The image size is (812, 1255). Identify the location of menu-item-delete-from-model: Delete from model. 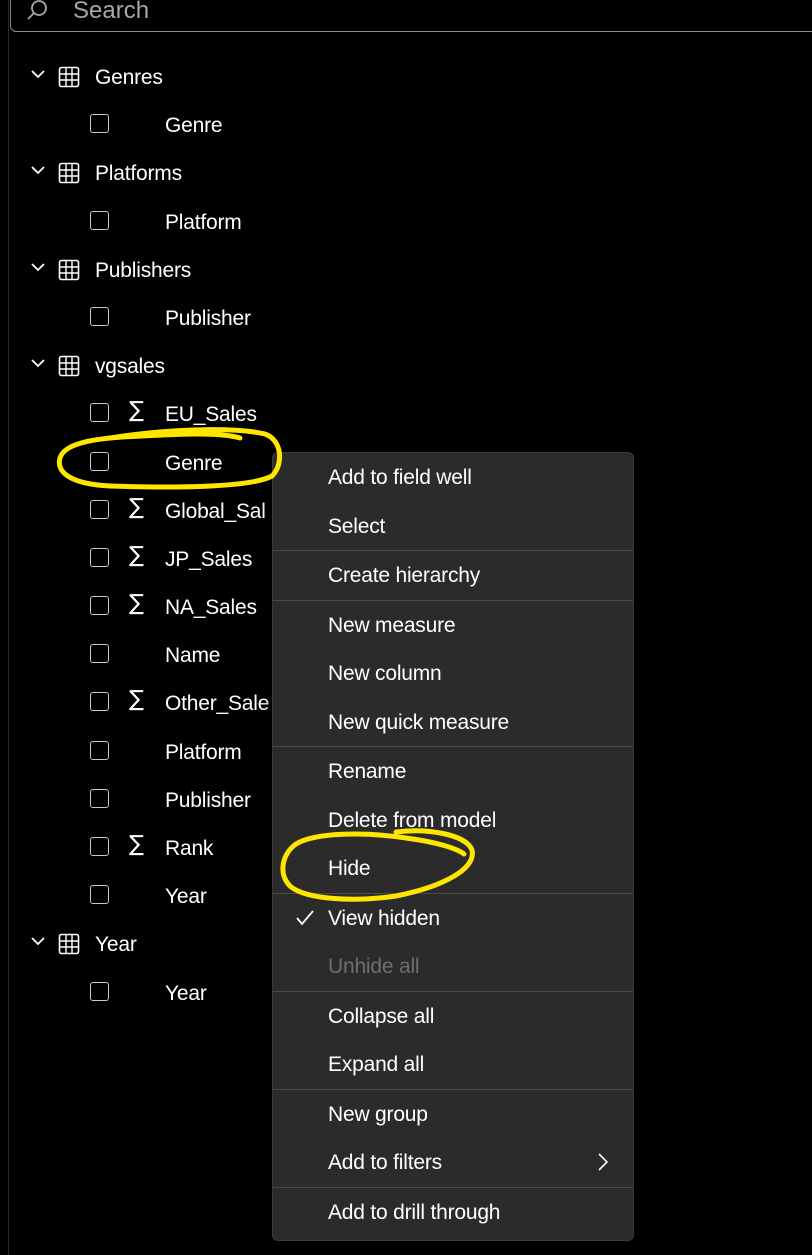
(453, 820).